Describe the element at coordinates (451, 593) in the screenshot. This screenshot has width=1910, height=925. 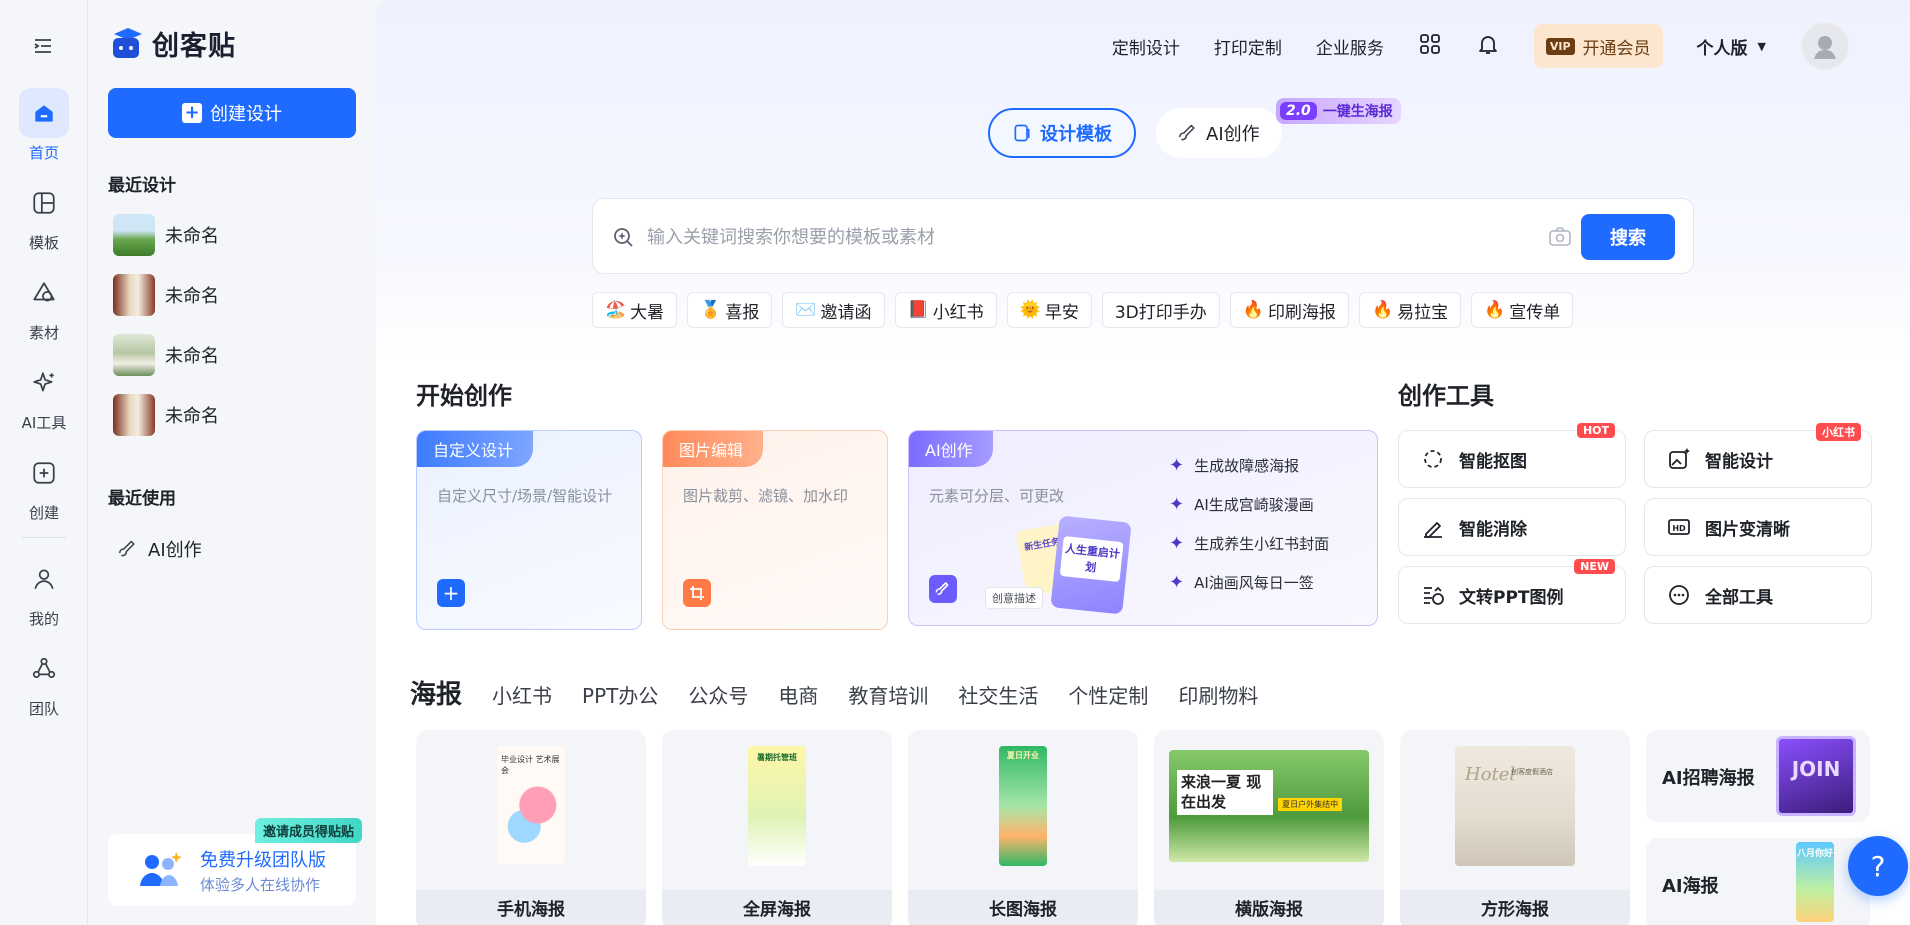
I see `plus-icon: +` at that location.